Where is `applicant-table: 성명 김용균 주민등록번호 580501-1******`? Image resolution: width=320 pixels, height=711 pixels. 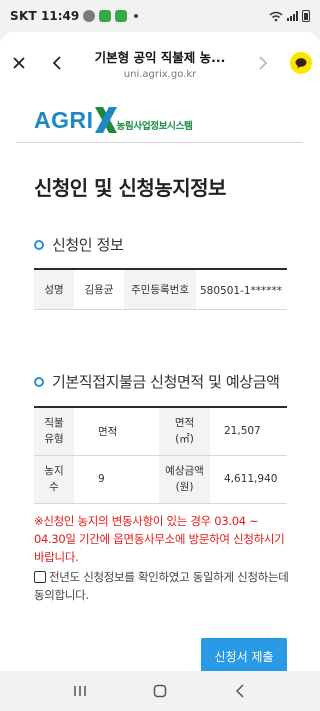
applicant-table: 성명 김용균 주민등록번호 580501-1****** is located at coordinates (160, 289).